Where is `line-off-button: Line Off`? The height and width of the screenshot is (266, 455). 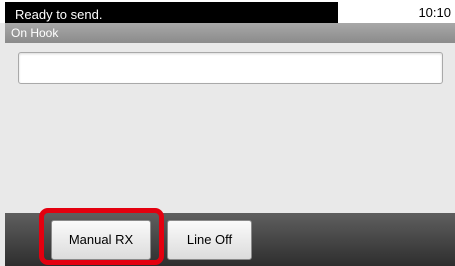 line-off-button: Line Off is located at coordinates (209, 240).